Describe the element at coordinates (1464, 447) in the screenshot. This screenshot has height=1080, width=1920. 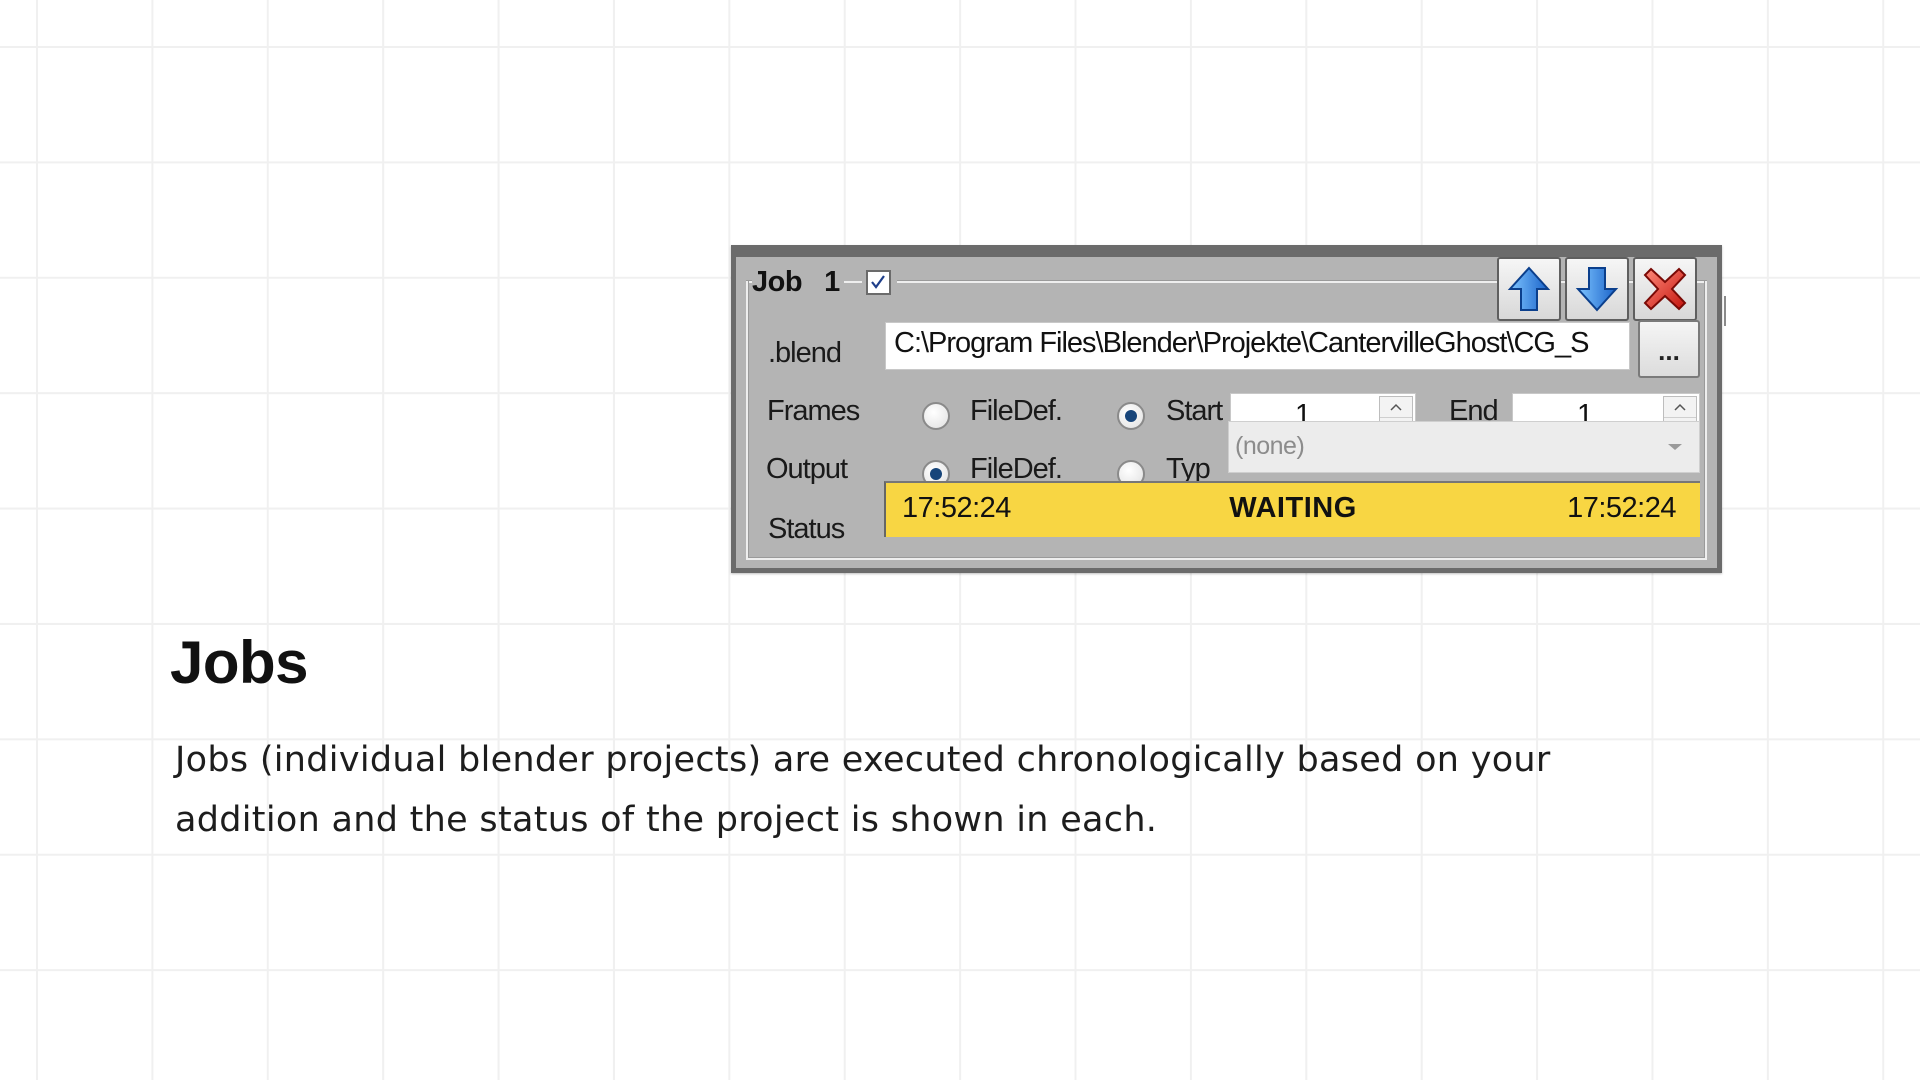
I see `output-type-dropdown: (none)` at that location.